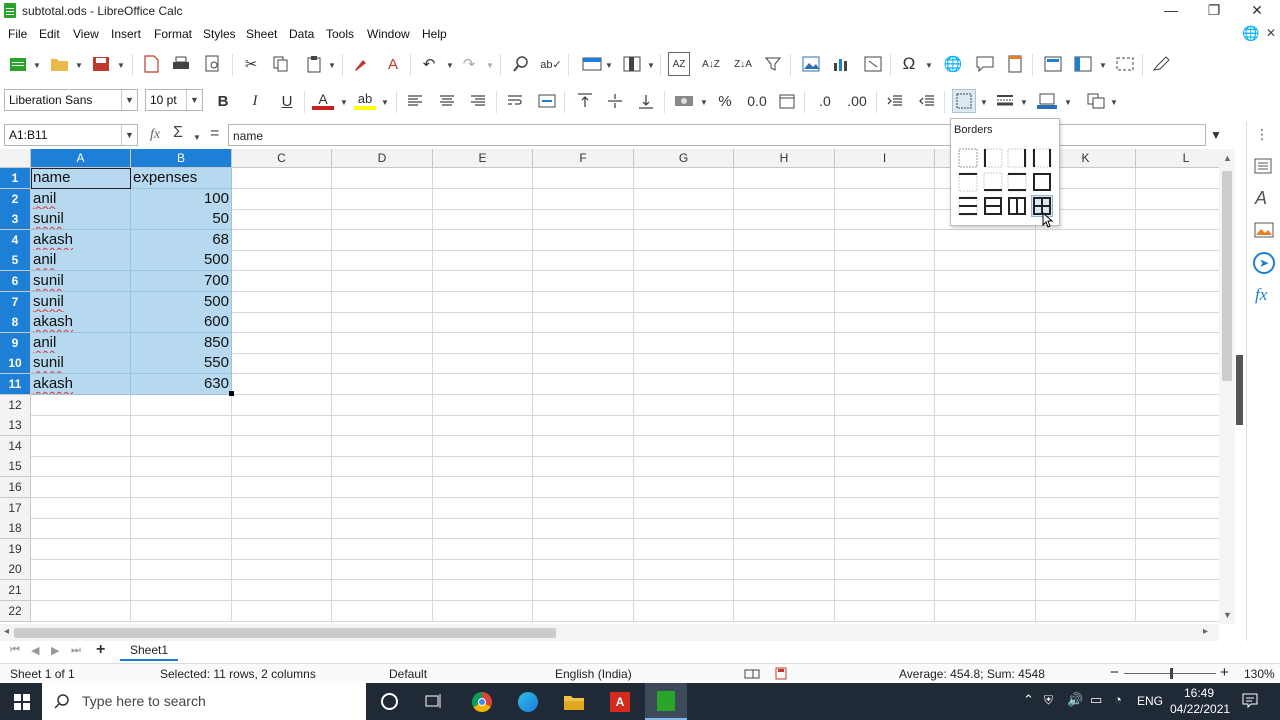 The height and width of the screenshot is (720, 1280). I want to click on cell-d22, so click(382, 611).